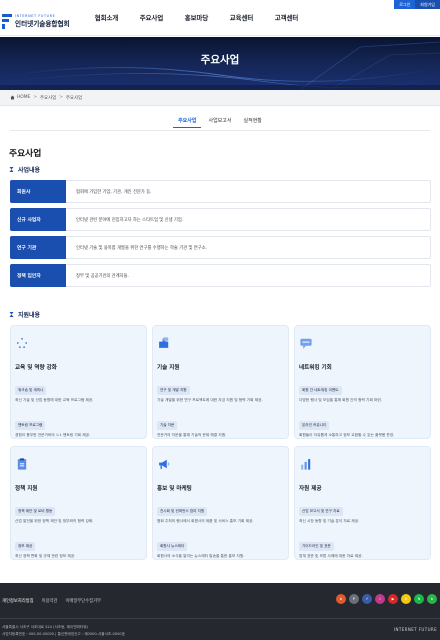 This screenshot has width=440, height=640. Describe the element at coordinates (405, 4) in the screenshot. I see `login-link: 로그인` at that location.